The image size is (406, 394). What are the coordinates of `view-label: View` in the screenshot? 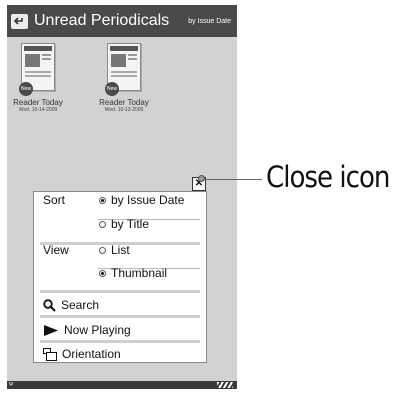 It's located at (56, 250).